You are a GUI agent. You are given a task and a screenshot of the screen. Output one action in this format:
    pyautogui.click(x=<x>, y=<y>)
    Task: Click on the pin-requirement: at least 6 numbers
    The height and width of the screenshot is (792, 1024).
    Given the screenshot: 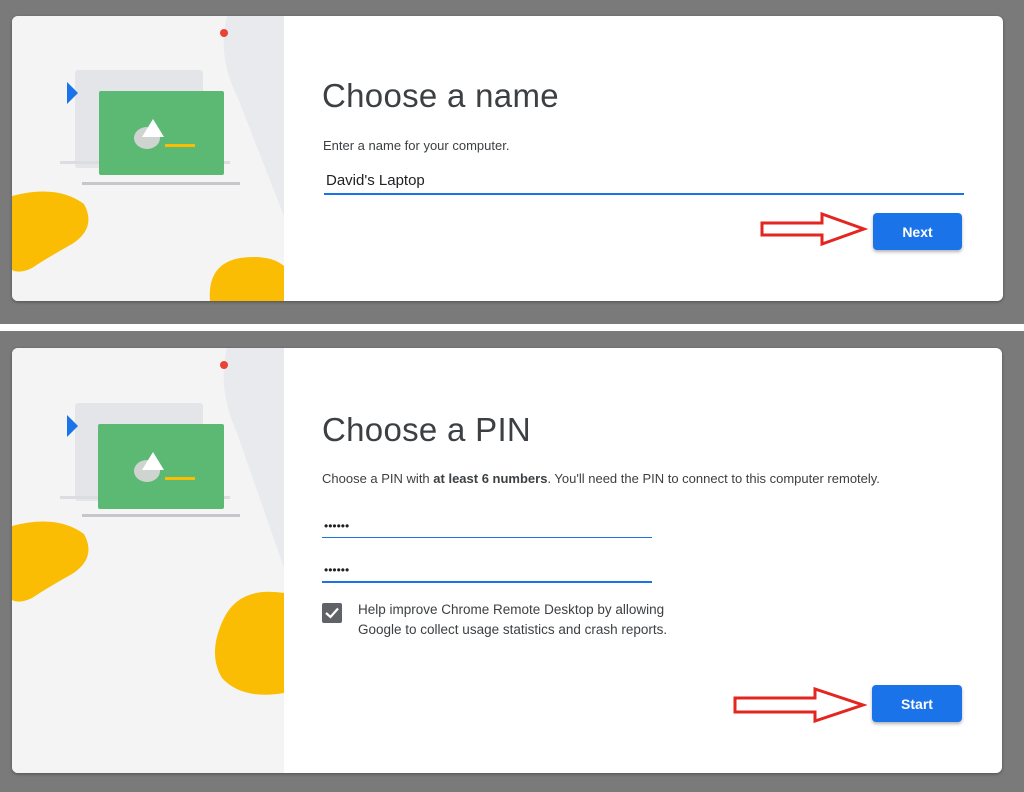 What is the action you would take?
    pyautogui.click(x=490, y=478)
    